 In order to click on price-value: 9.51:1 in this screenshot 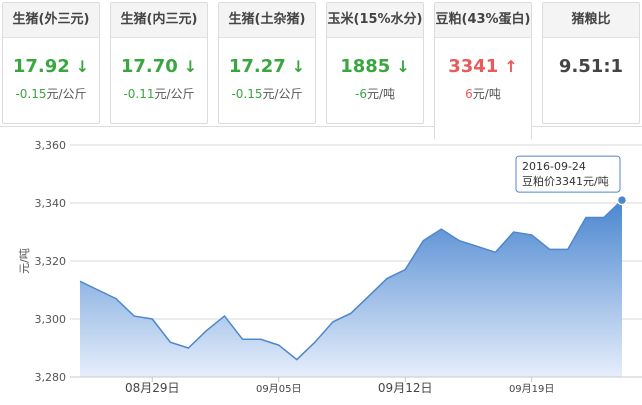, I will do `click(591, 66)`.